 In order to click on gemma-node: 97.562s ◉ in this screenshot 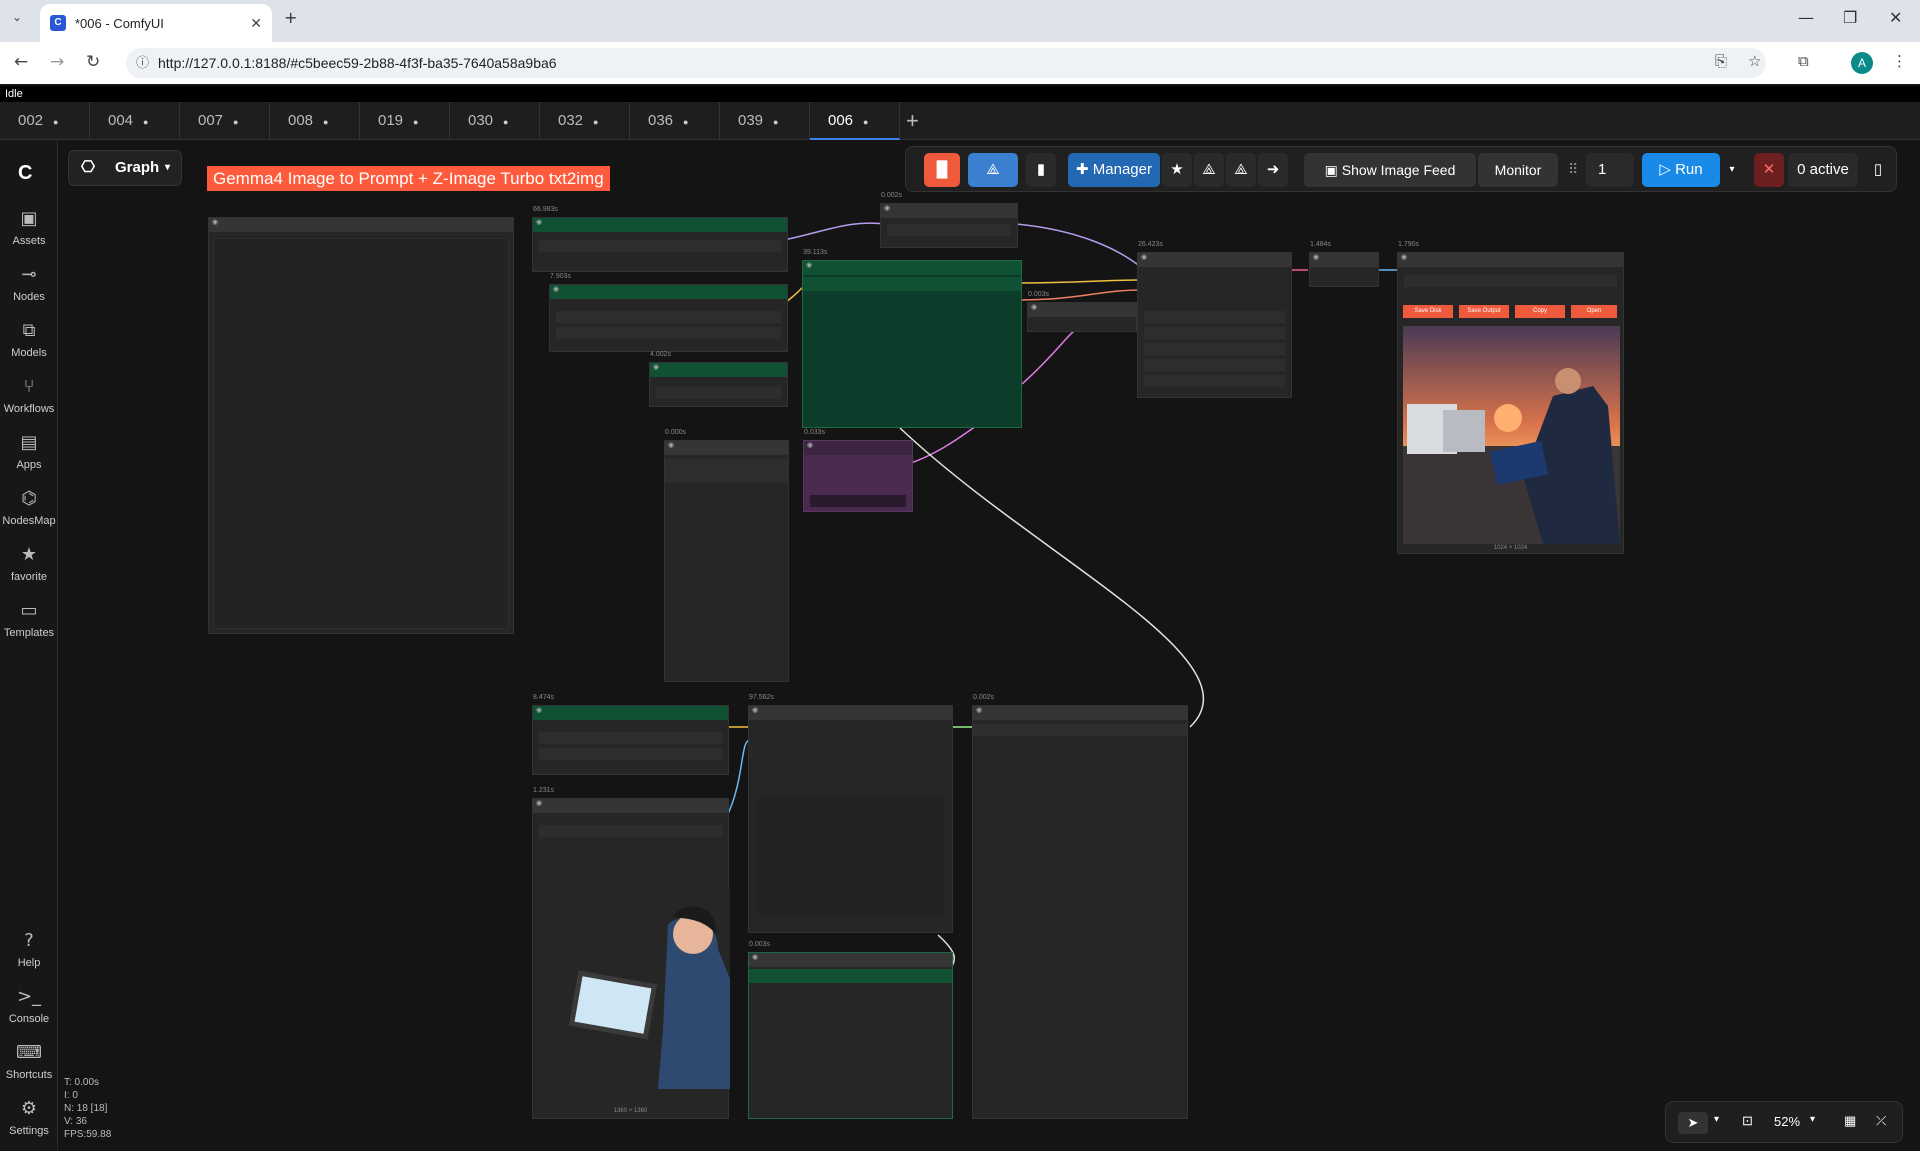, I will do `click(850, 813)`.